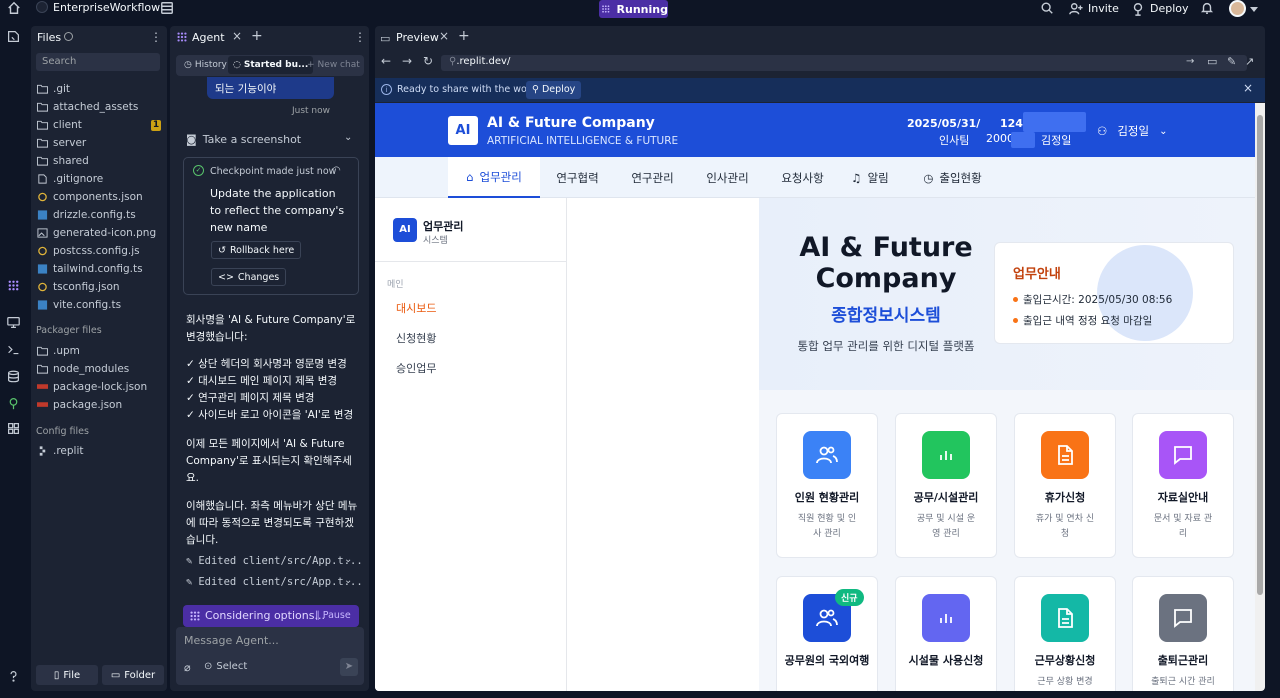 This screenshot has width=1280, height=698. I want to click on service-tile: 공무/시설관리 공무 및 시설 운영 관리, so click(946, 485).